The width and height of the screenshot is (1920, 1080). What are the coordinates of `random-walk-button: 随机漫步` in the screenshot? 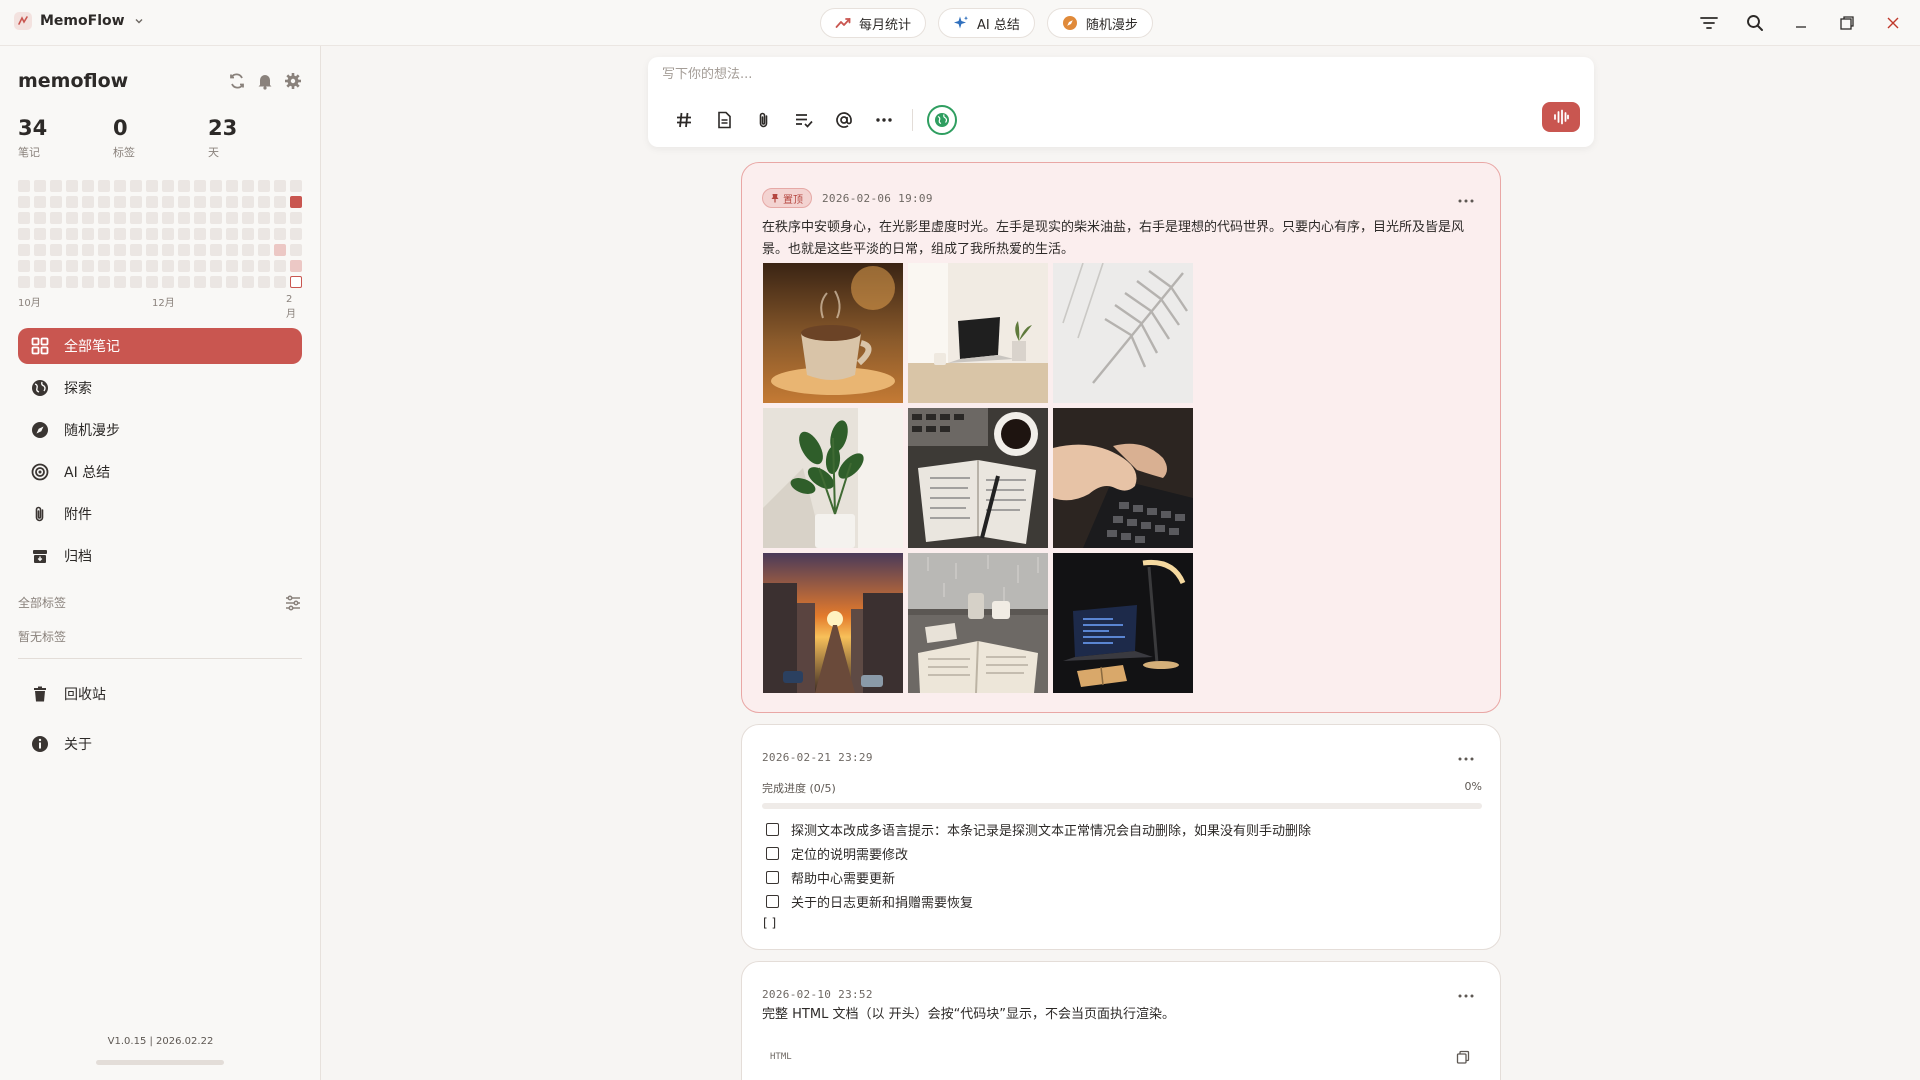 It's located at (1099, 23).